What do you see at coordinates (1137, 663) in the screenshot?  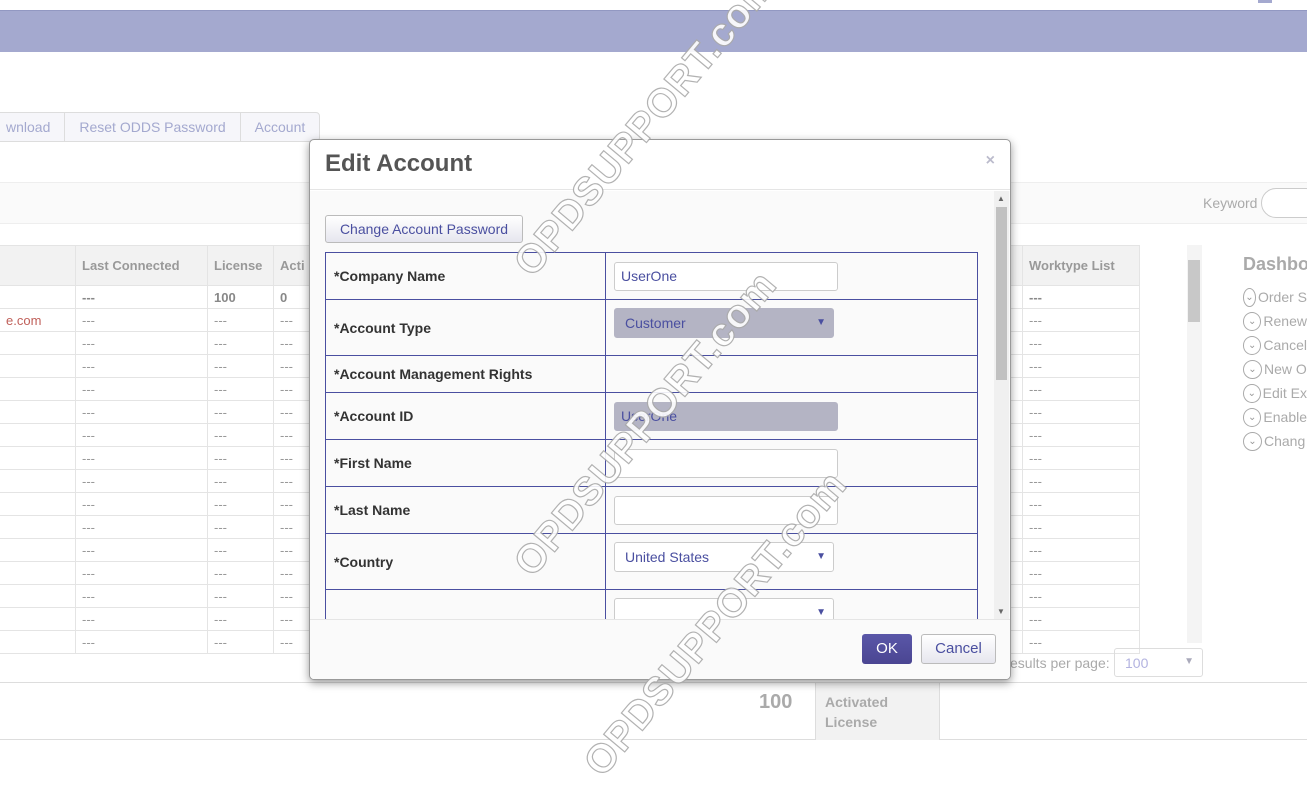 I see `results-per-page-value: 100` at bounding box center [1137, 663].